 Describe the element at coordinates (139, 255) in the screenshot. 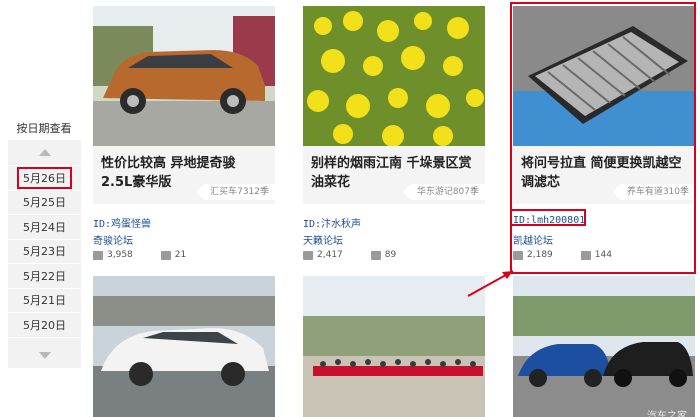

I see `card-stats: 3,958 21` at that location.